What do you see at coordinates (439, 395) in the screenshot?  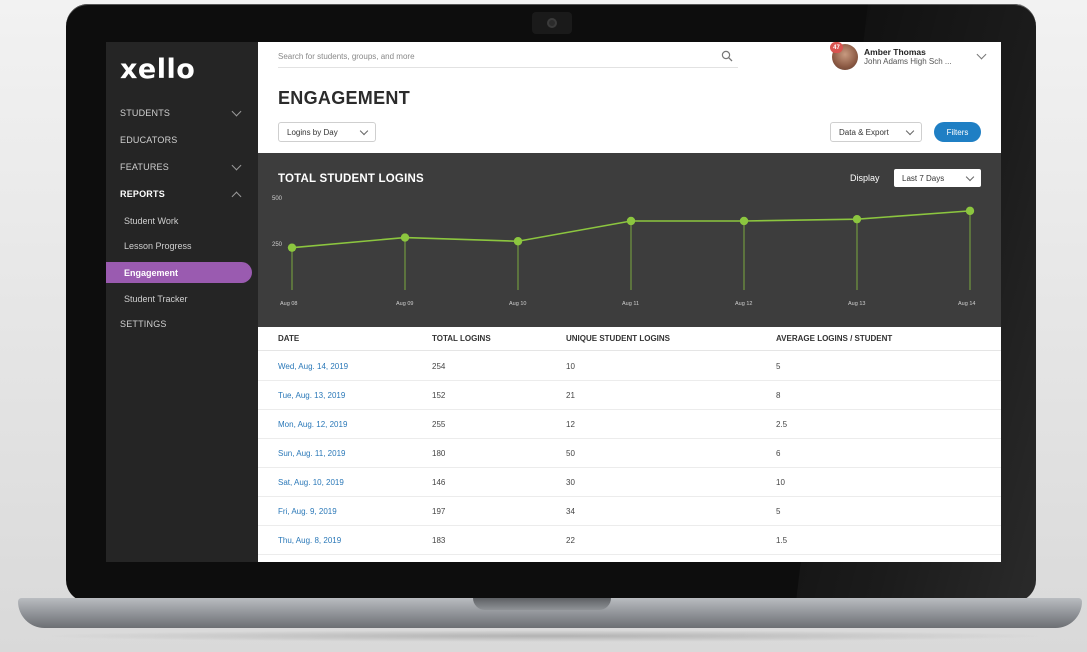 I see `row-total-logins: 152` at bounding box center [439, 395].